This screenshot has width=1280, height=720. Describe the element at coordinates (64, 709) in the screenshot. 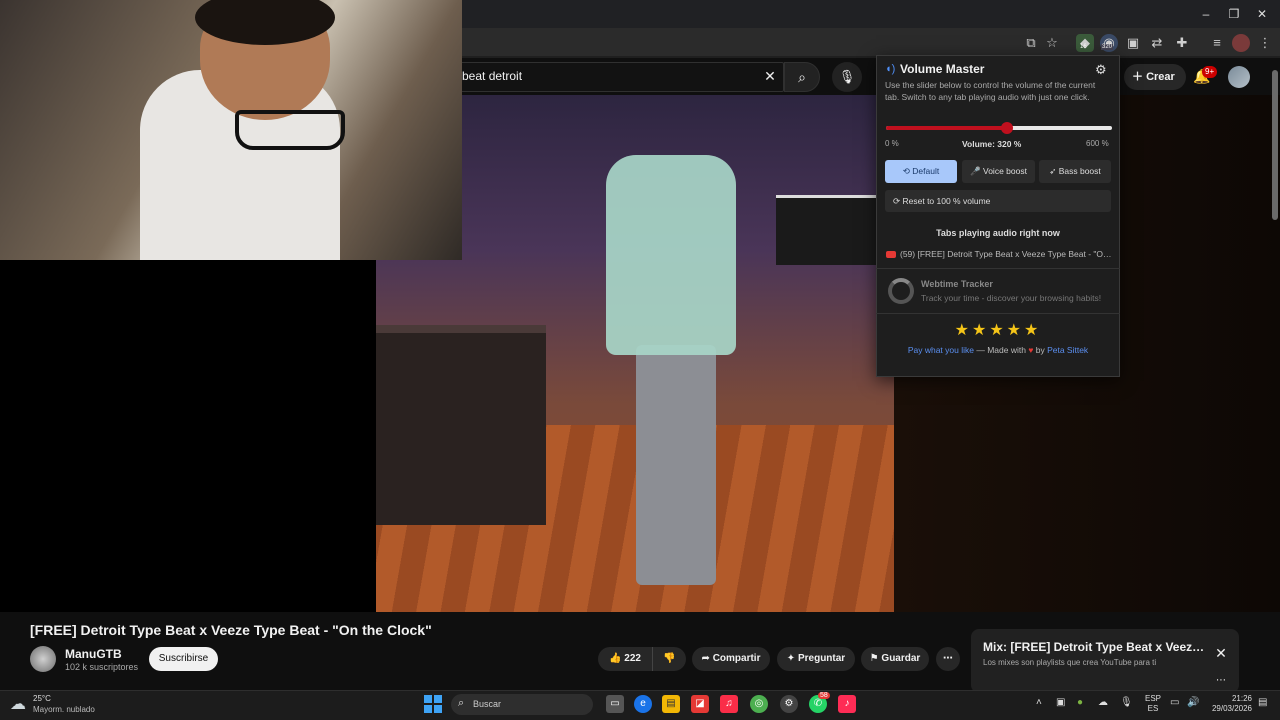

I see `weather-description: Mayorm. nublado` at that location.